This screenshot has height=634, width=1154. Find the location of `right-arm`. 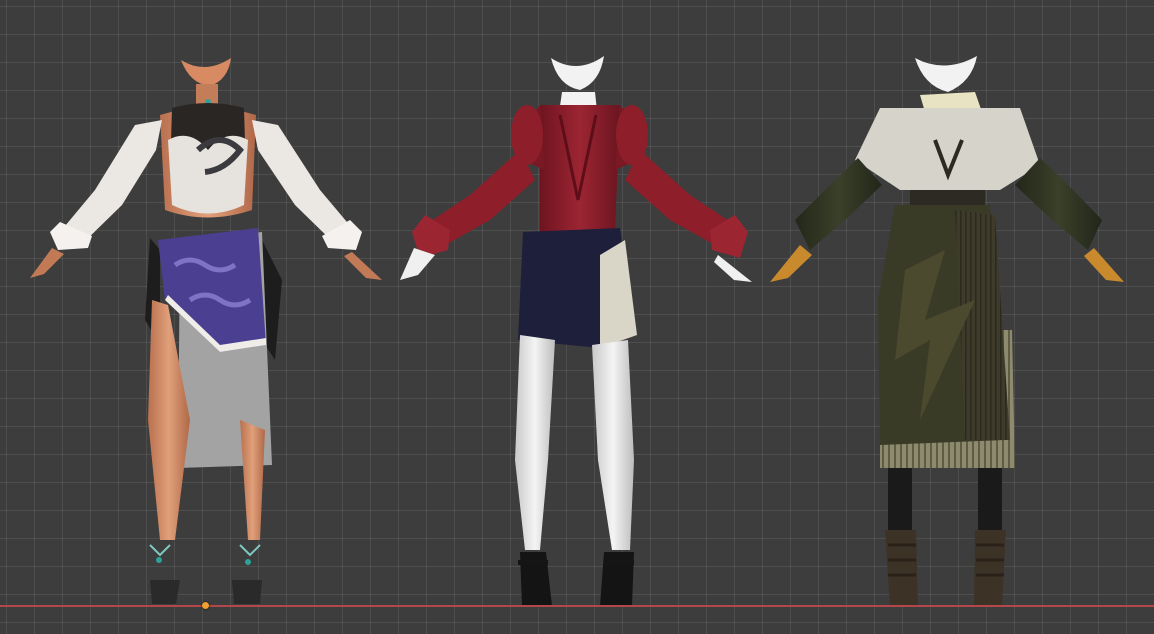

right-arm is located at coordinates (302, 182).